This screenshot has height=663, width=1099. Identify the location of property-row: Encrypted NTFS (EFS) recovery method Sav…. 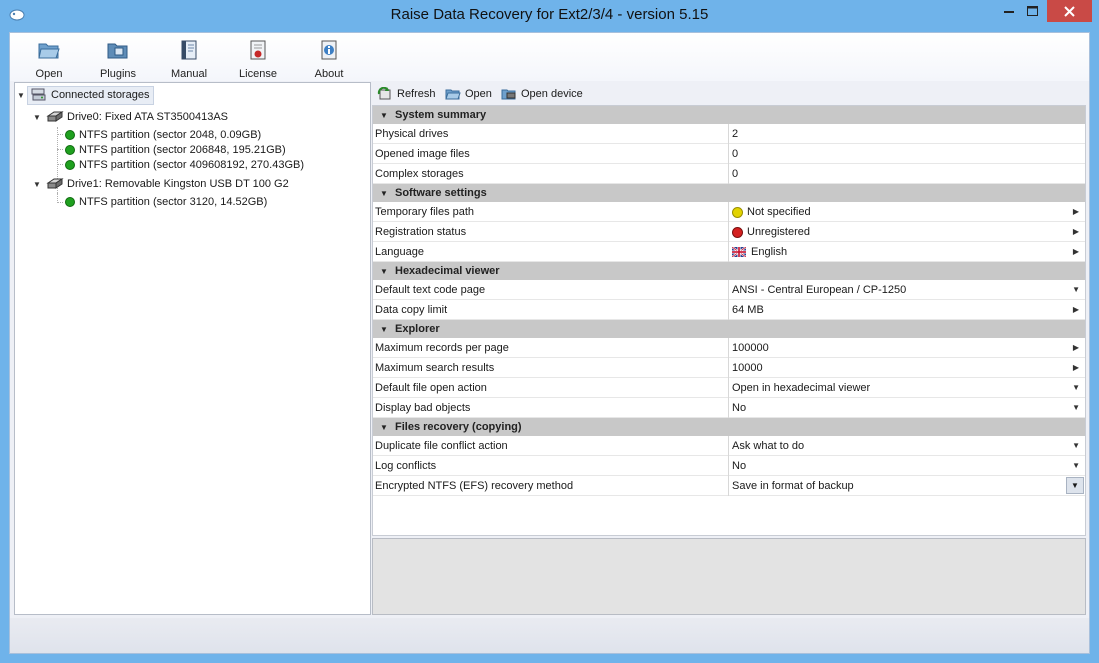
(729, 486).